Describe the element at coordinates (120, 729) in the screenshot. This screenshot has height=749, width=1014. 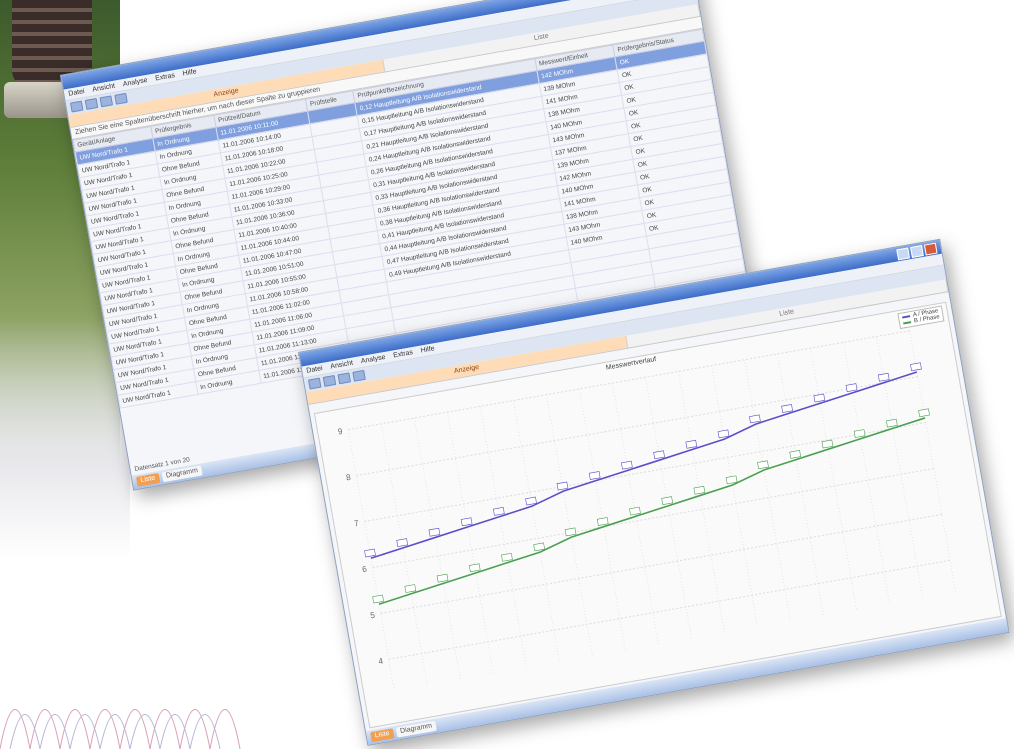
I see `sine-wave-decoration` at that location.